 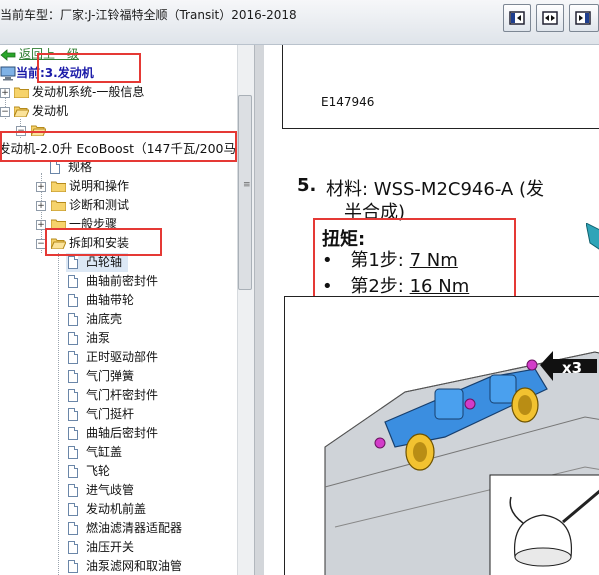 I want to click on quantity-callout: x3, so click(x=572, y=368).